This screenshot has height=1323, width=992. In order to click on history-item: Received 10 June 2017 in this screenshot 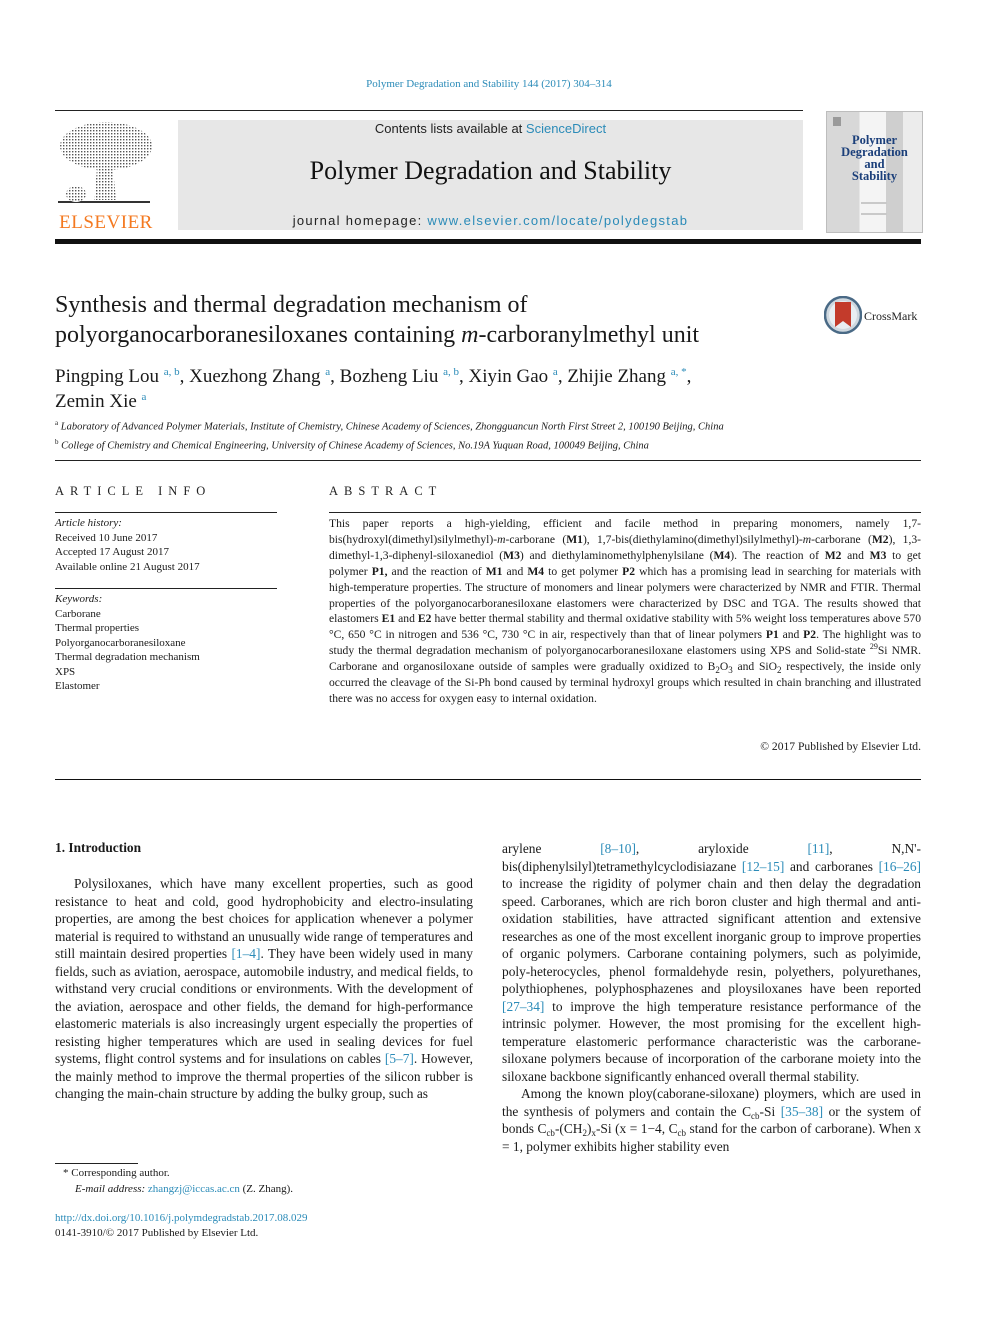, I will do `click(106, 537)`.